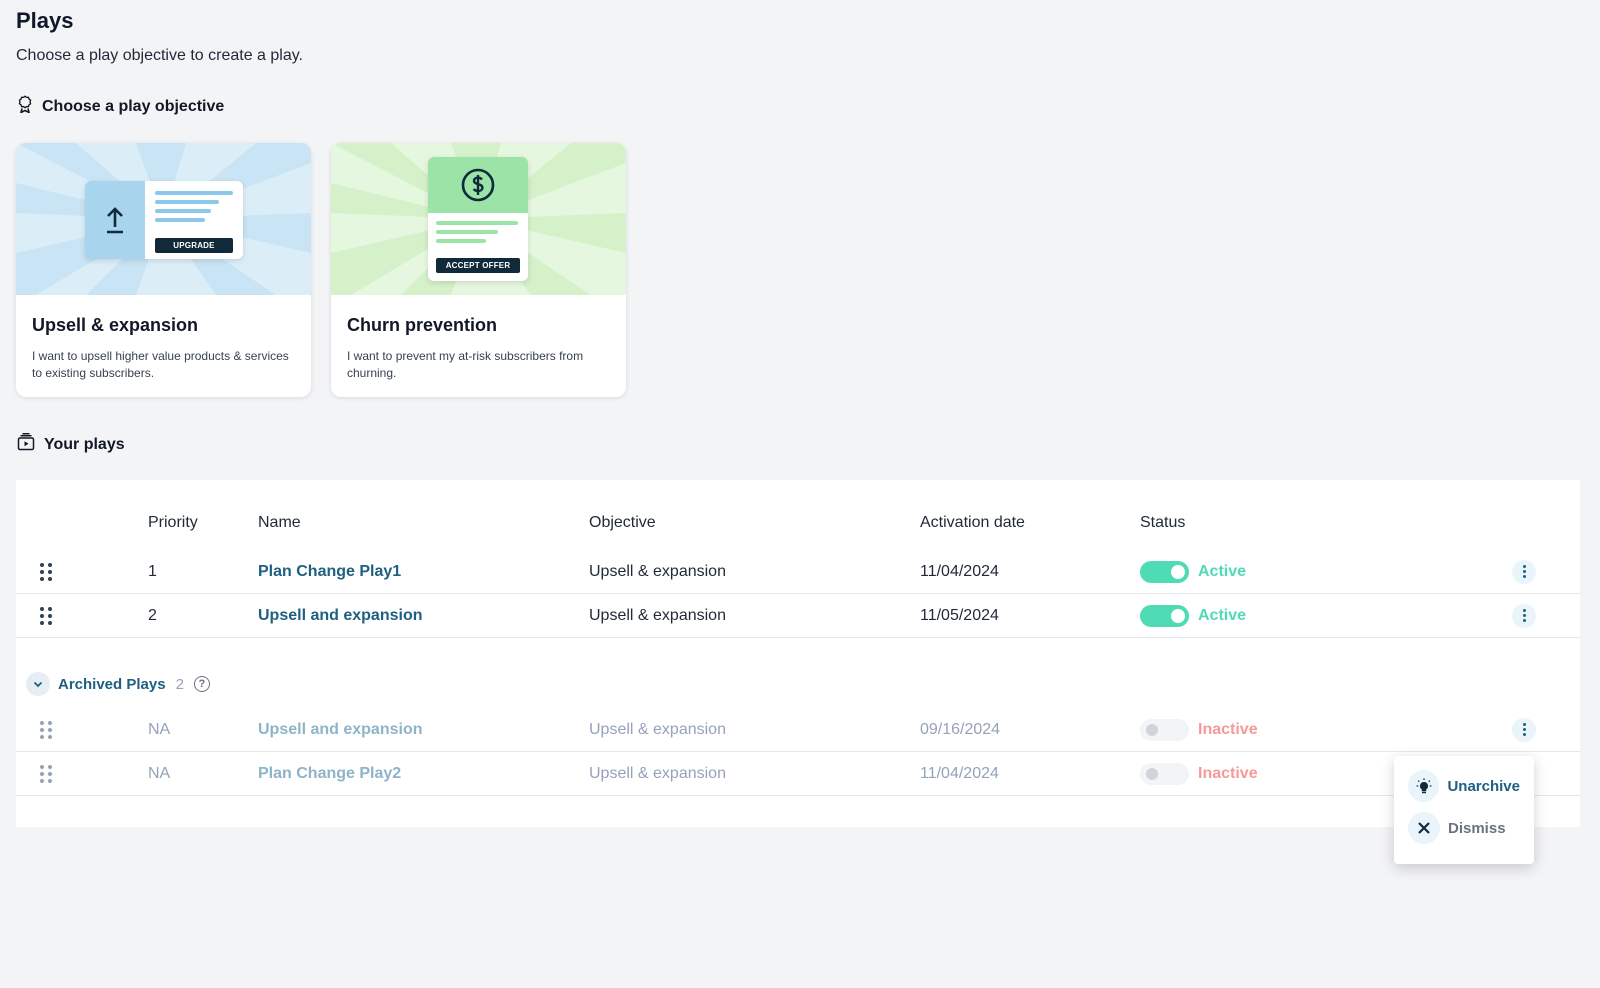 This screenshot has width=1600, height=988. What do you see at coordinates (26, 444) in the screenshot?
I see `play-stack-icon` at bounding box center [26, 444].